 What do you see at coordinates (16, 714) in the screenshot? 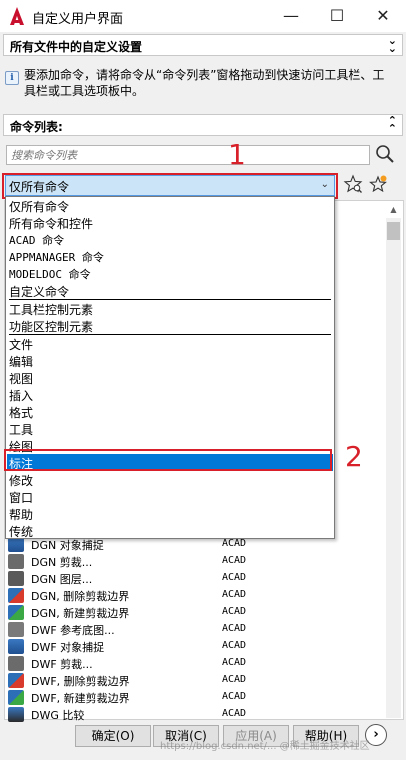
I see `dwg-compare-icon` at bounding box center [16, 714].